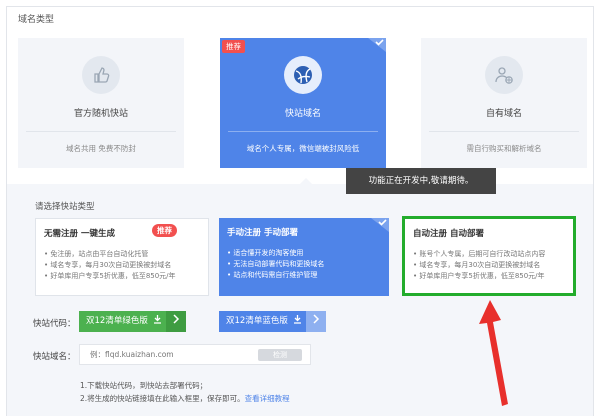  Describe the element at coordinates (275, 275) in the screenshot. I see `list-item: 站点和代码需自行维护管理` at that location.